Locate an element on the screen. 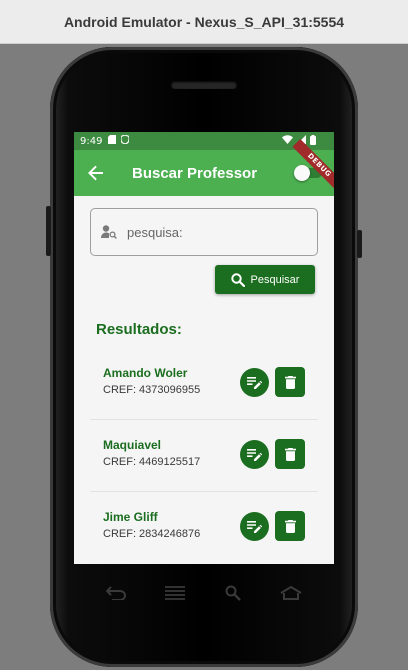  shield-icon is located at coordinates (125, 140).